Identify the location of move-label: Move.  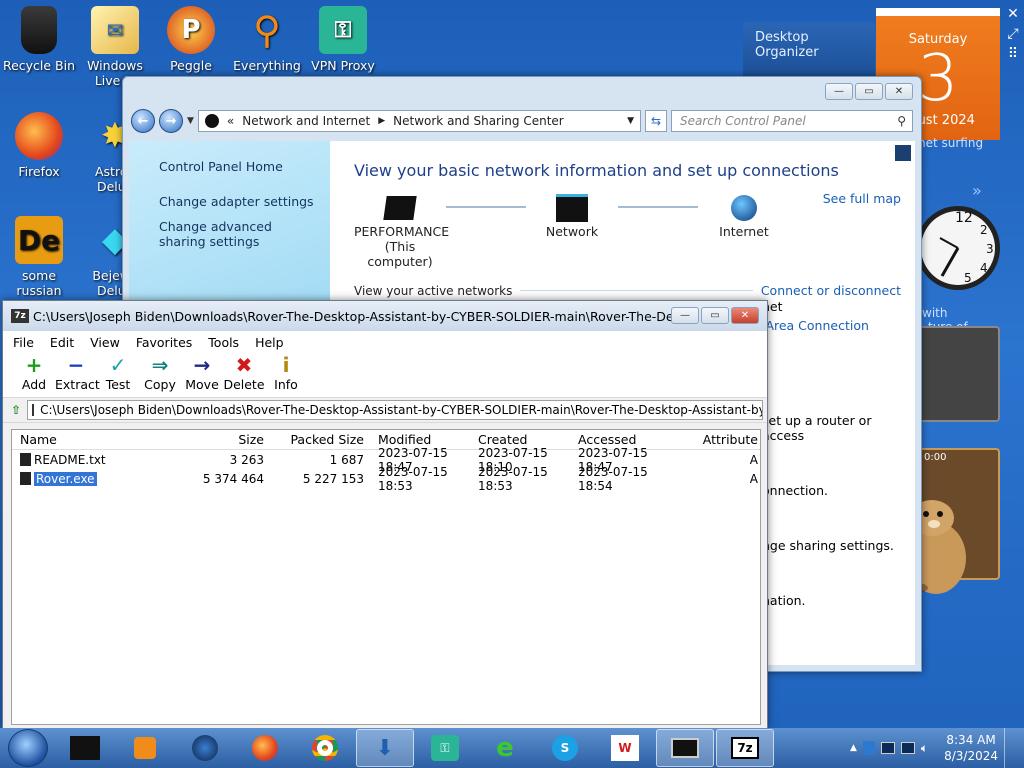
(202, 384).